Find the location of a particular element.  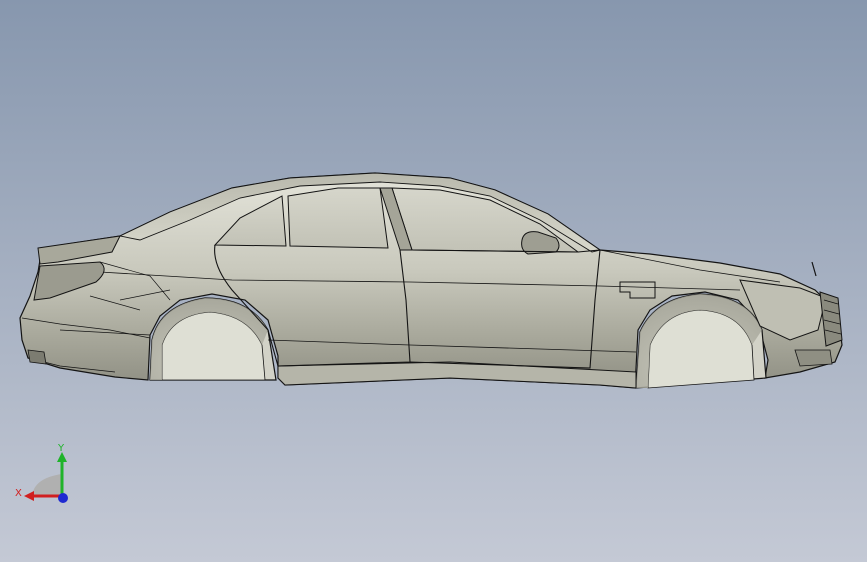

rear-door-window is located at coordinates (338, 218).